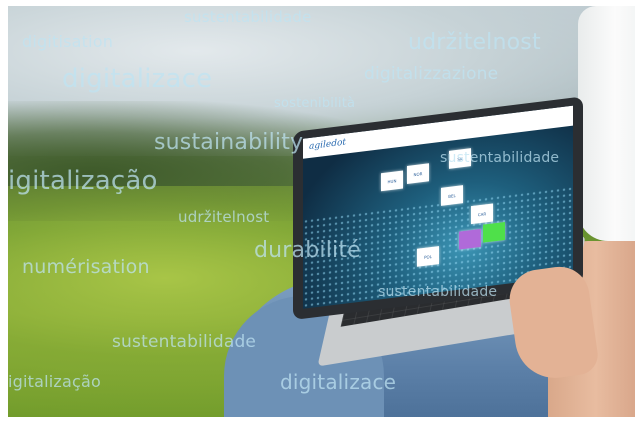 This screenshot has height=423, width=643. I want to click on tile-3: BEL, so click(452, 195).